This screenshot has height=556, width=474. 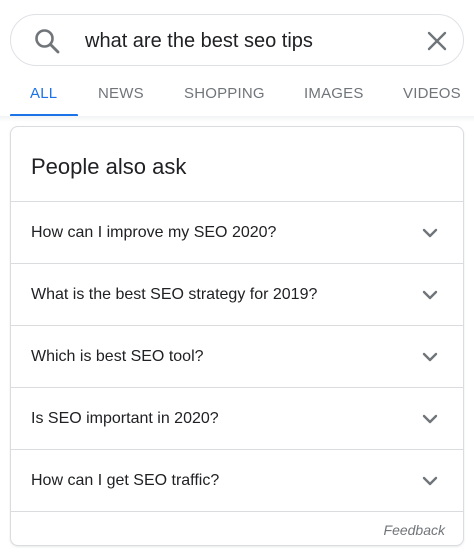 What do you see at coordinates (117, 356) in the screenshot?
I see `question-text: Which is best SEO tool?` at bounding box center [117, 356].